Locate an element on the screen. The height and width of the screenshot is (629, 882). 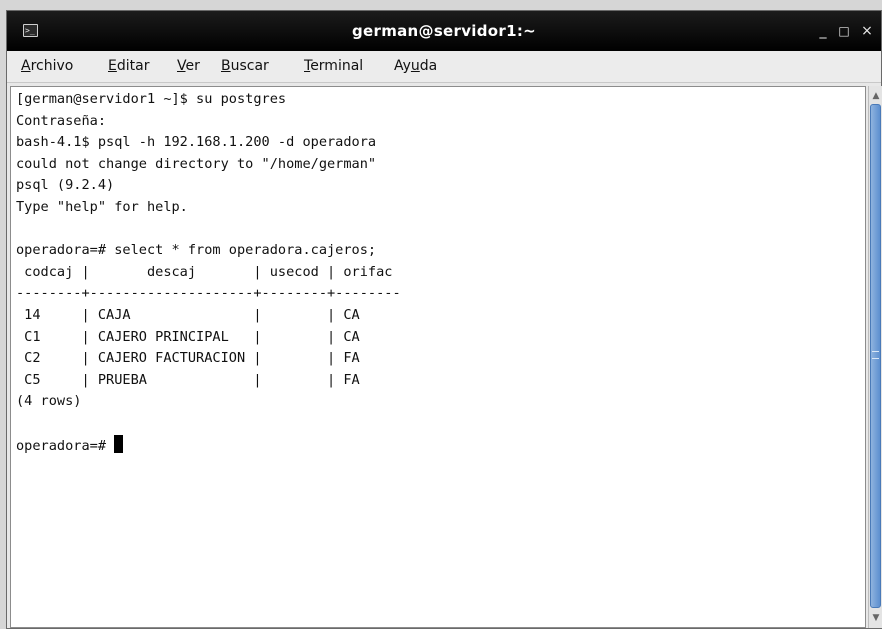
table-row: C2 | CAJERO FACTURACION | | FA is located at coordinates (188, 358).